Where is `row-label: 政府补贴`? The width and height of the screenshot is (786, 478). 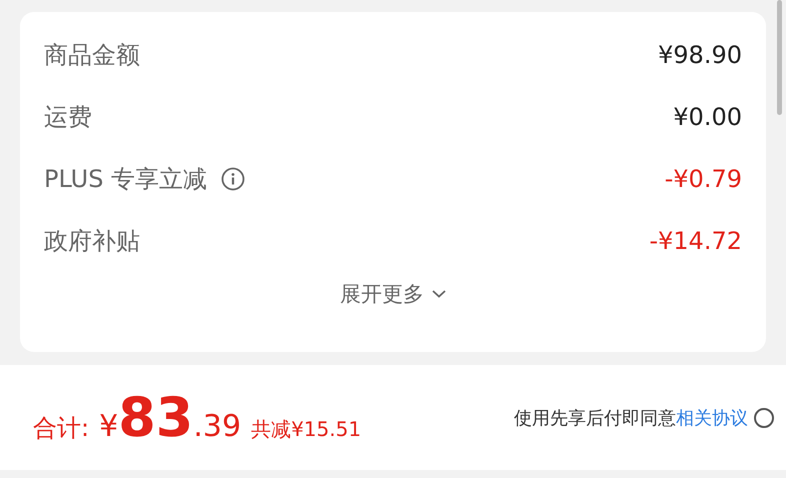 row-label: 政府补贴 is located at coordinates (92, 241).